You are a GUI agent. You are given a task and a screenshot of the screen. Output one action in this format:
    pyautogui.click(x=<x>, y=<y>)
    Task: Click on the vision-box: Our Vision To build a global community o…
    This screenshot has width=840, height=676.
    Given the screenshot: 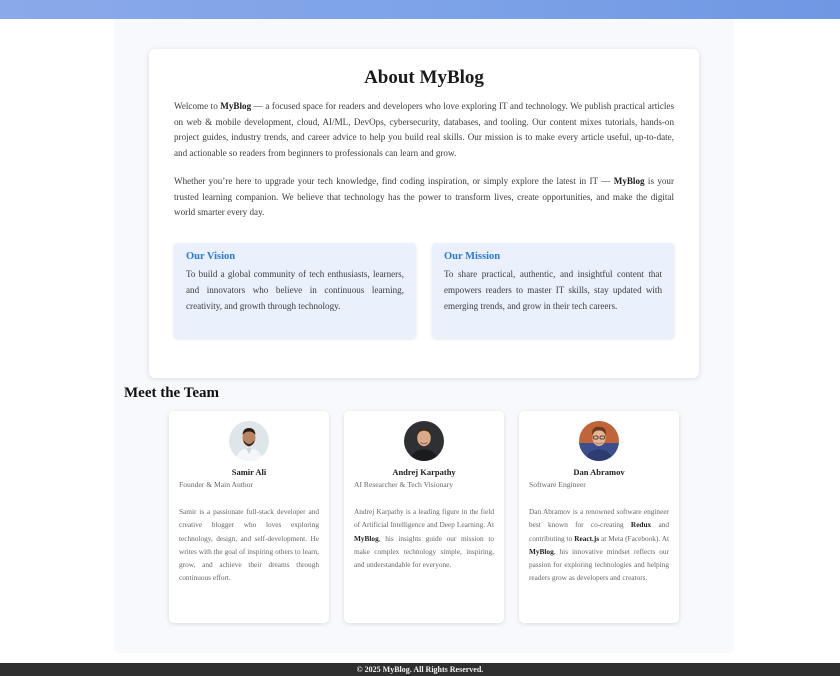 What is the action you would take?
    pyautogui.click(x=295, y=290)
    